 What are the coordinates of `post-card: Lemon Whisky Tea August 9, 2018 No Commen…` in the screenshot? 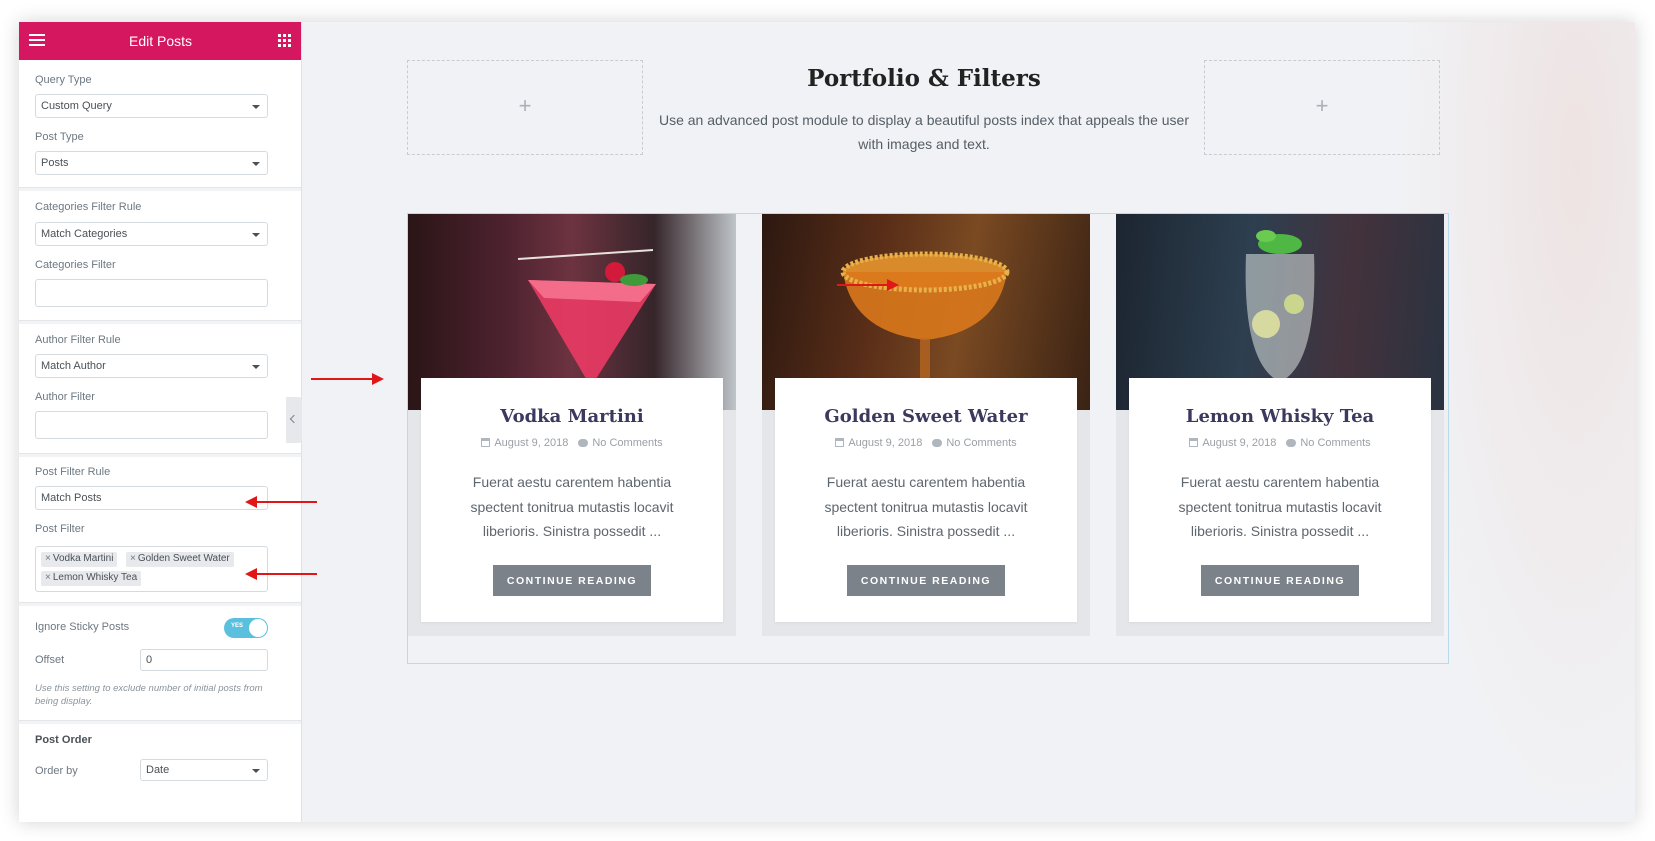 It's located at (1280, 425).